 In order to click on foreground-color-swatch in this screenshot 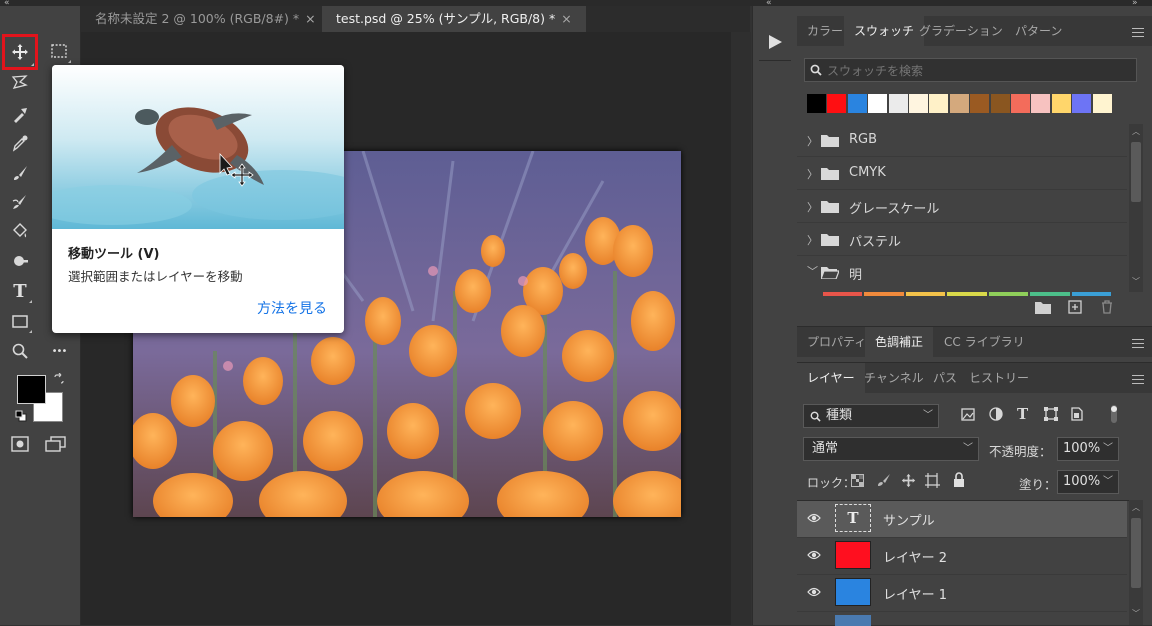, I will do `click(31, 389)`.